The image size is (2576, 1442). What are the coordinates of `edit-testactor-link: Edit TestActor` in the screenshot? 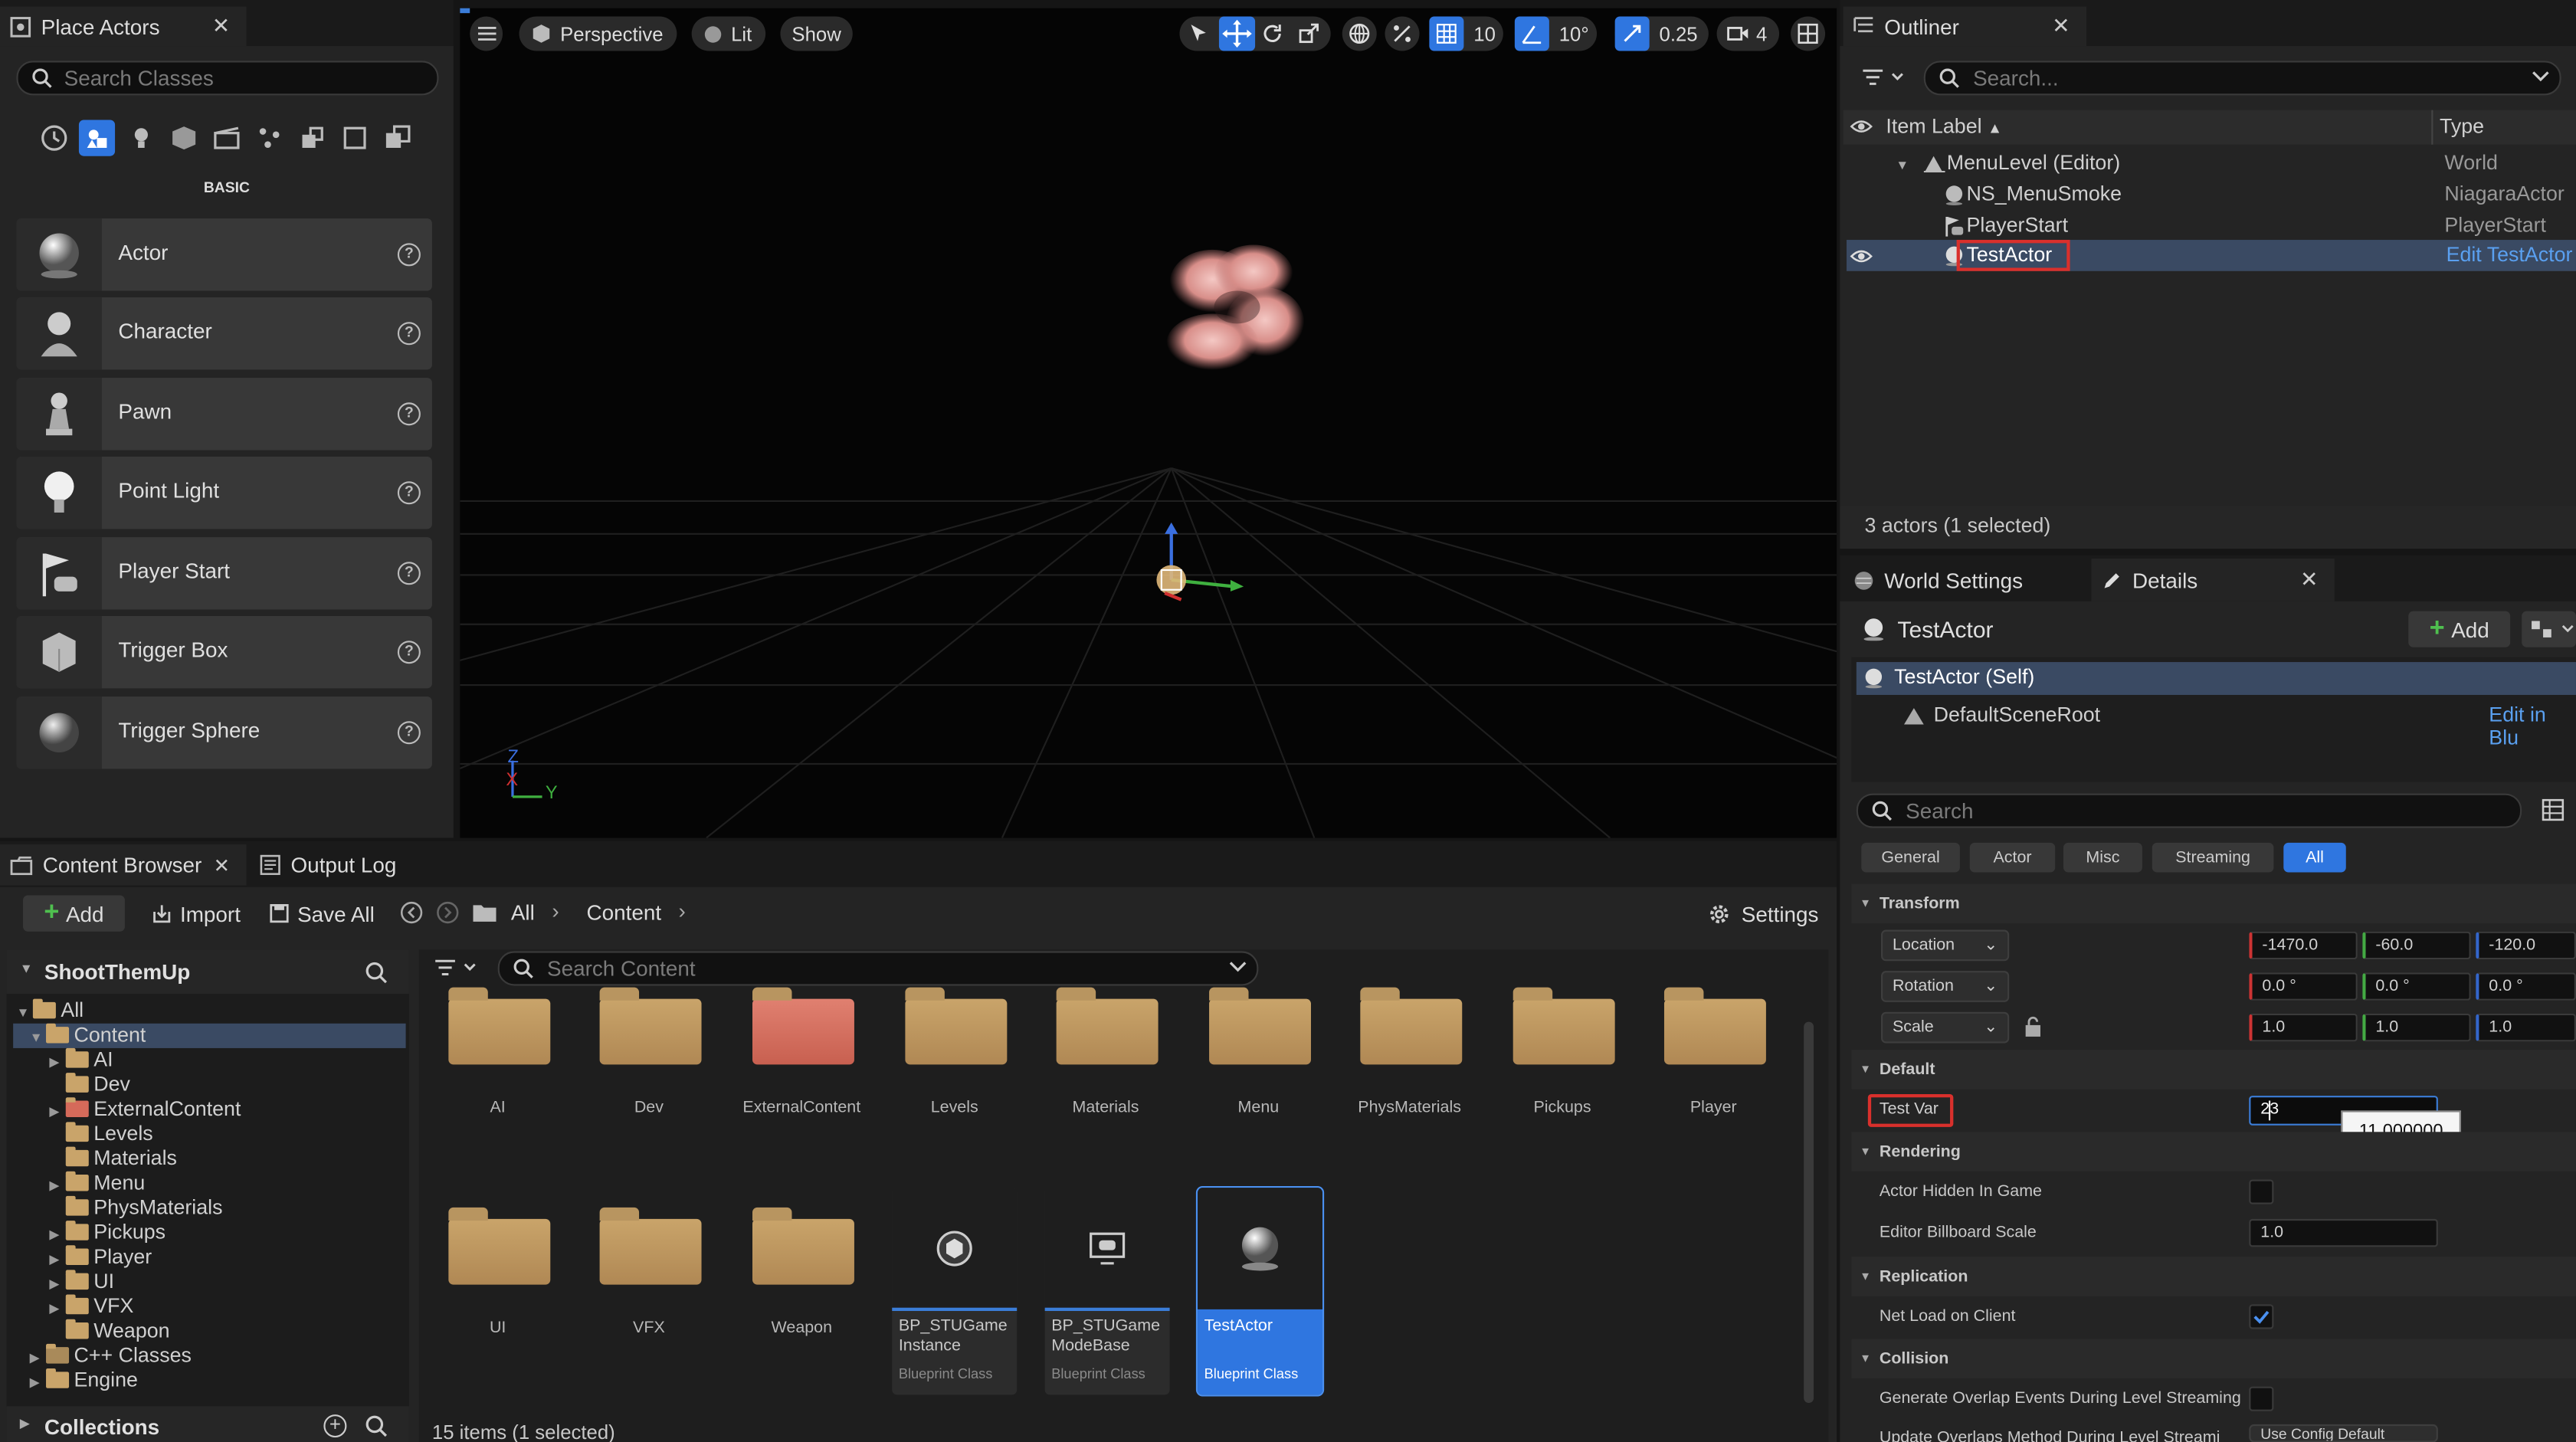 It's located at (2510, 255).